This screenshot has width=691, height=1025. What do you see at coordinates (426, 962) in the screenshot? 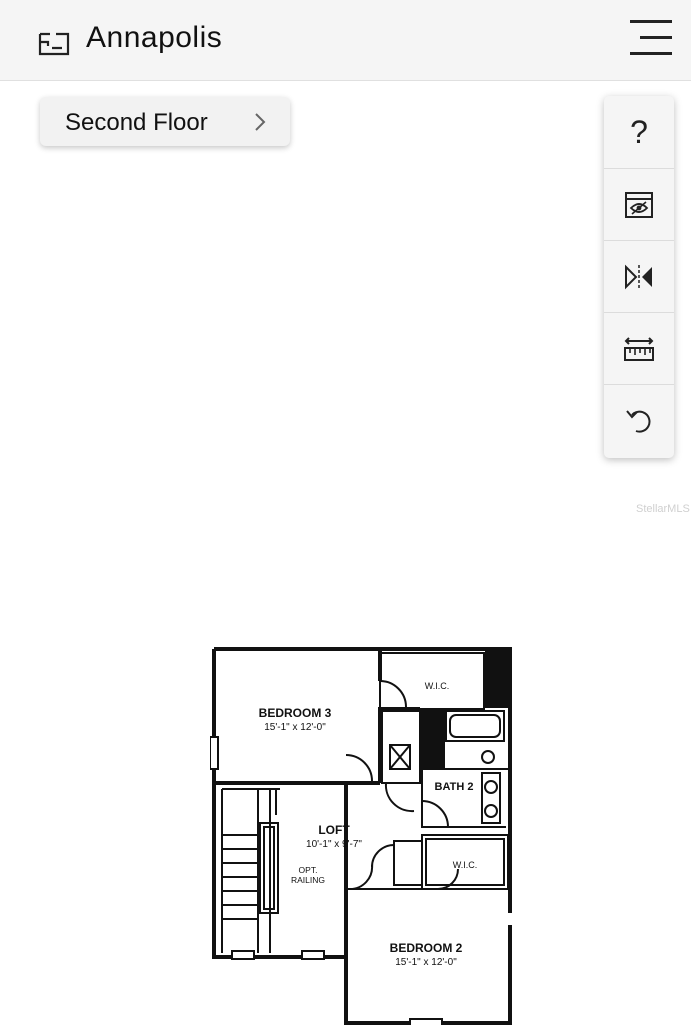
I see `bedroom2-dims: 15'-1" x 12'-0"` at bounding box center [426, 962].